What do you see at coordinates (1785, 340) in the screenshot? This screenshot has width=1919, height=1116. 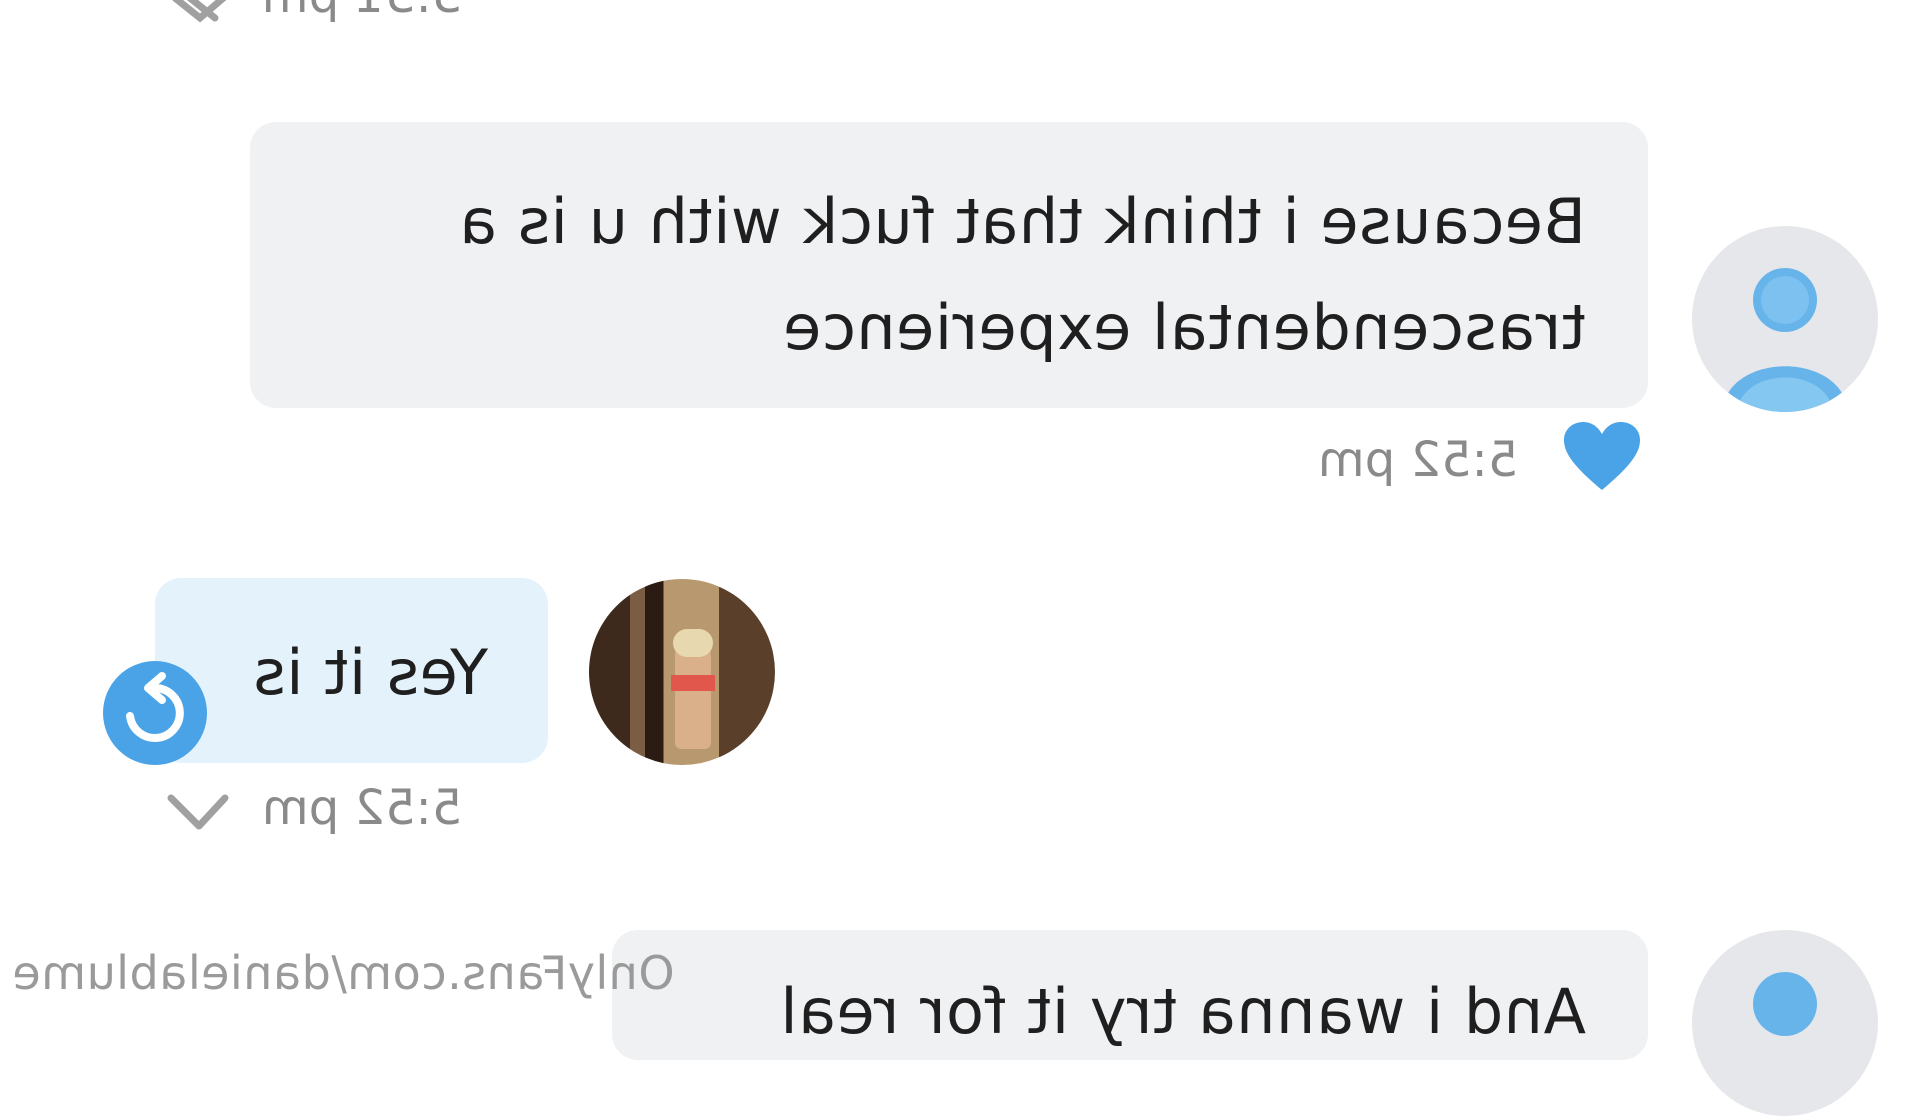 I see `person-icon` at bounding box center [1785, 340].